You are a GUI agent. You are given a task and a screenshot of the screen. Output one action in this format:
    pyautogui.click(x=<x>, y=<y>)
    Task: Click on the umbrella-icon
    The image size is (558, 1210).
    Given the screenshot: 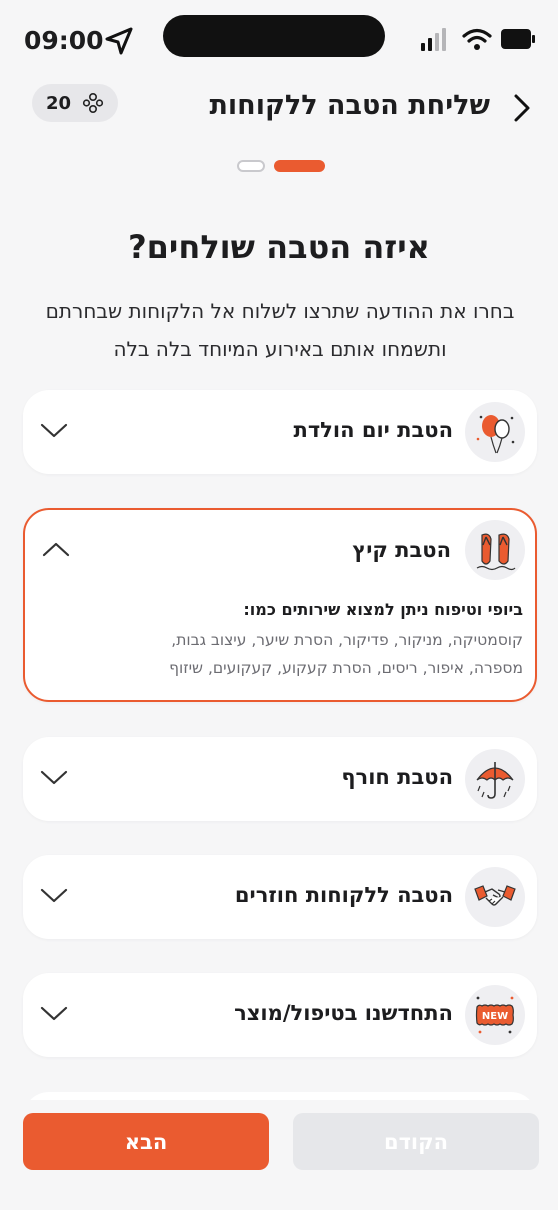 What is the action you would take?
    pyautogui.click(x=495, y=780)
    